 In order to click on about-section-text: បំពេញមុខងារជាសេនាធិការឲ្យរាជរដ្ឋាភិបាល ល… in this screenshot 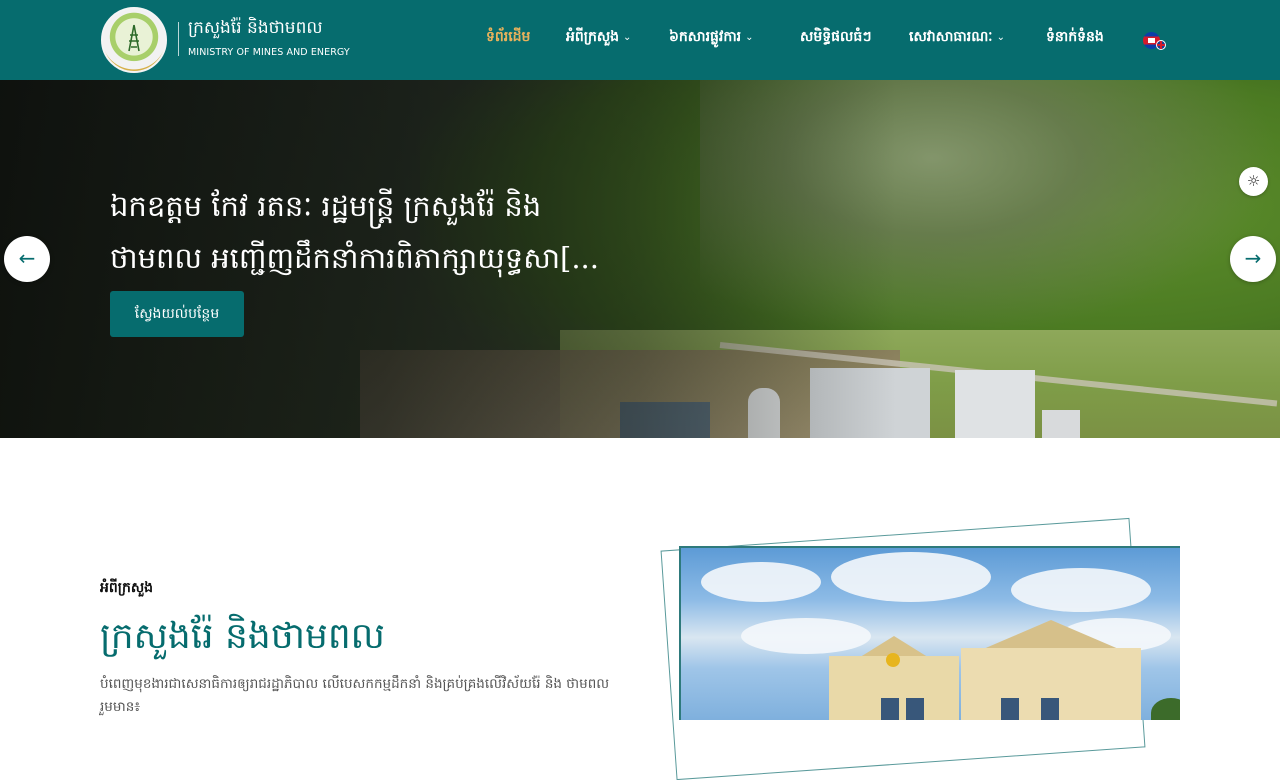, I will do `click(355, 695)`.